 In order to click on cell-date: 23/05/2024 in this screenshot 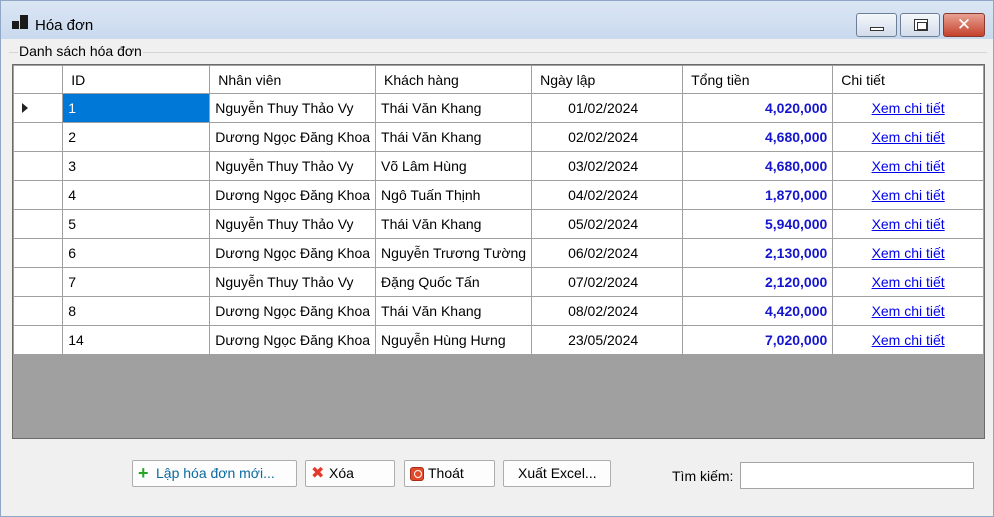, I will do `click(607, 340)`.